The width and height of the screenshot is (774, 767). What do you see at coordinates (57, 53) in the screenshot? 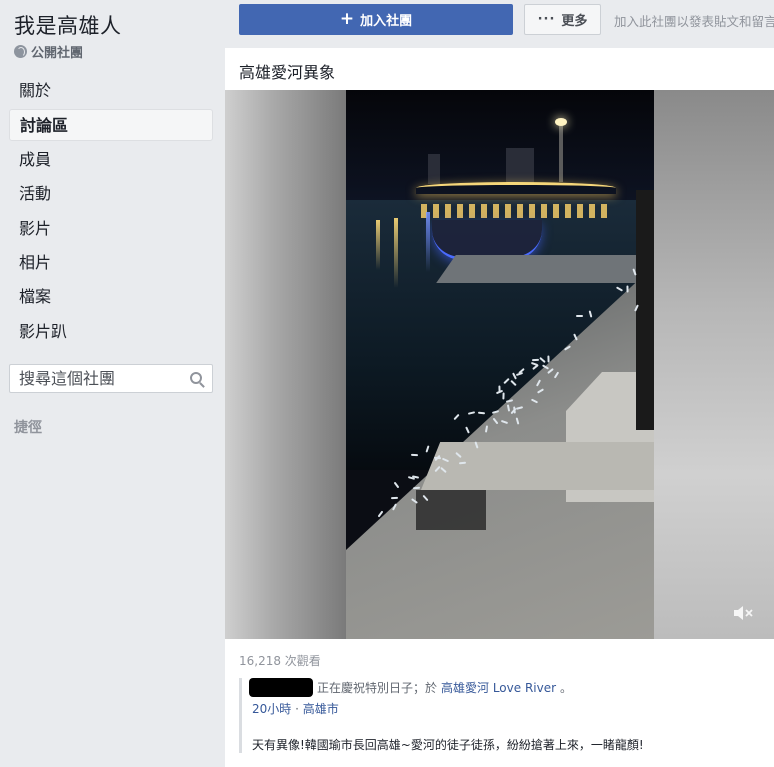
I see `group-type-text: 公開社團` at bounding box center [57, 53].